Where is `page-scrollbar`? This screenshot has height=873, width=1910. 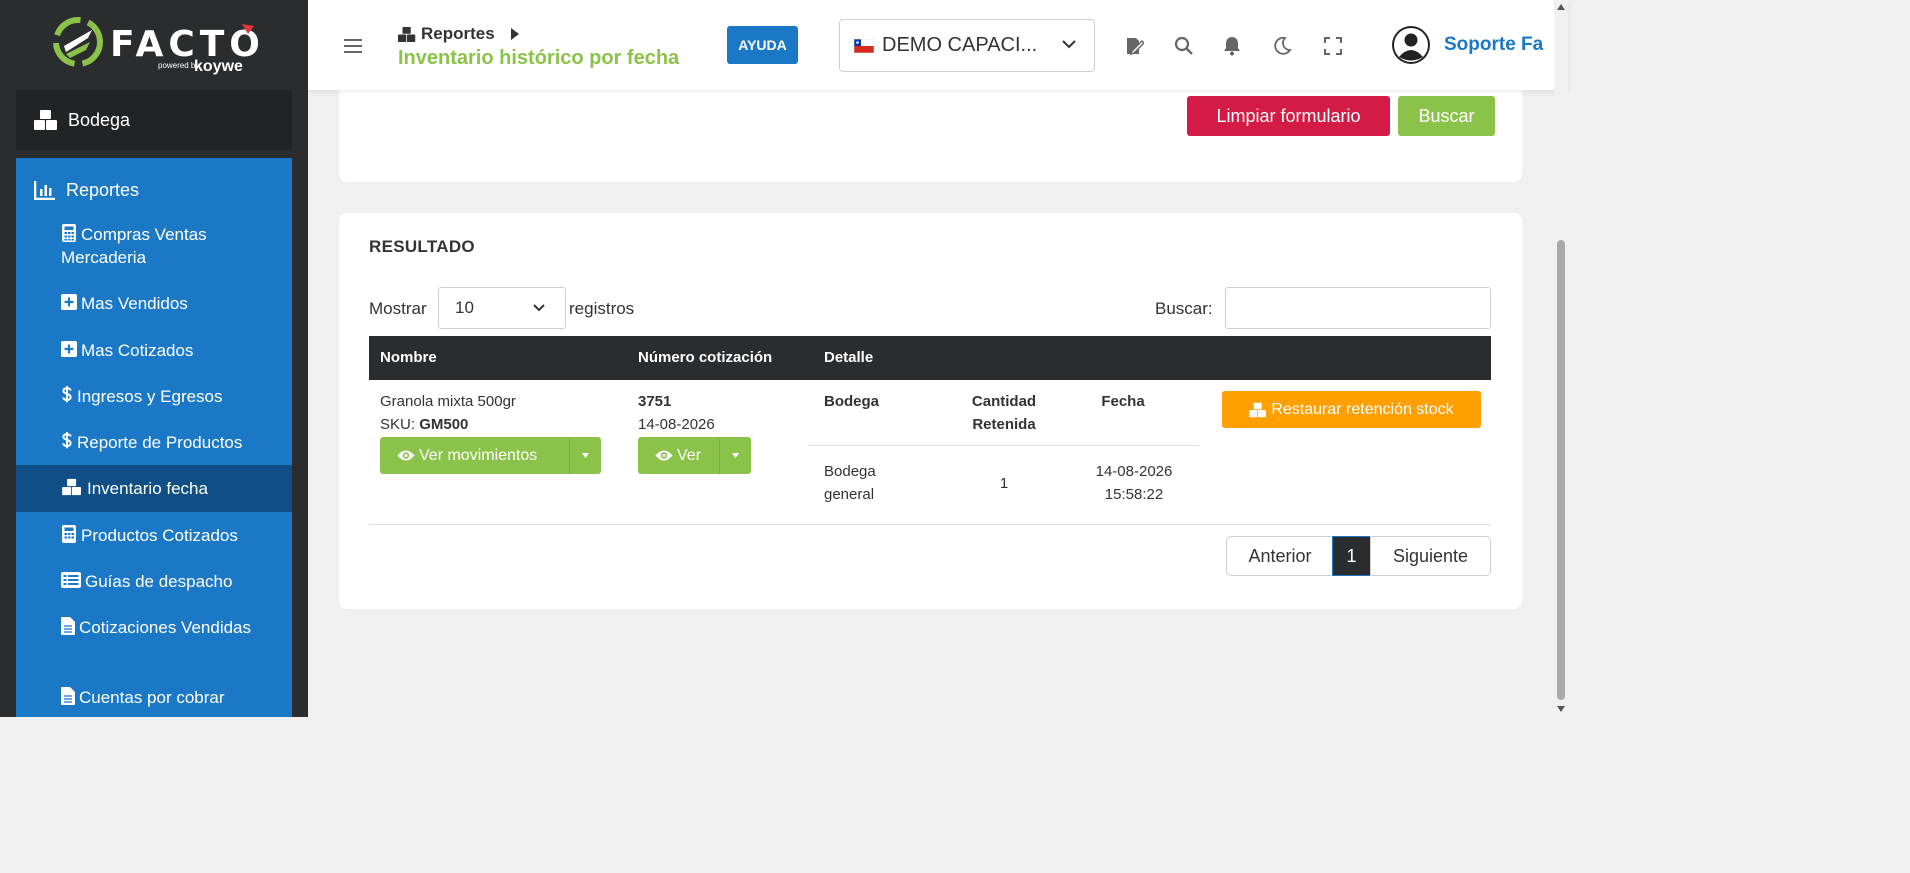
page-scrollbar is located at coordinates (1561, 358).